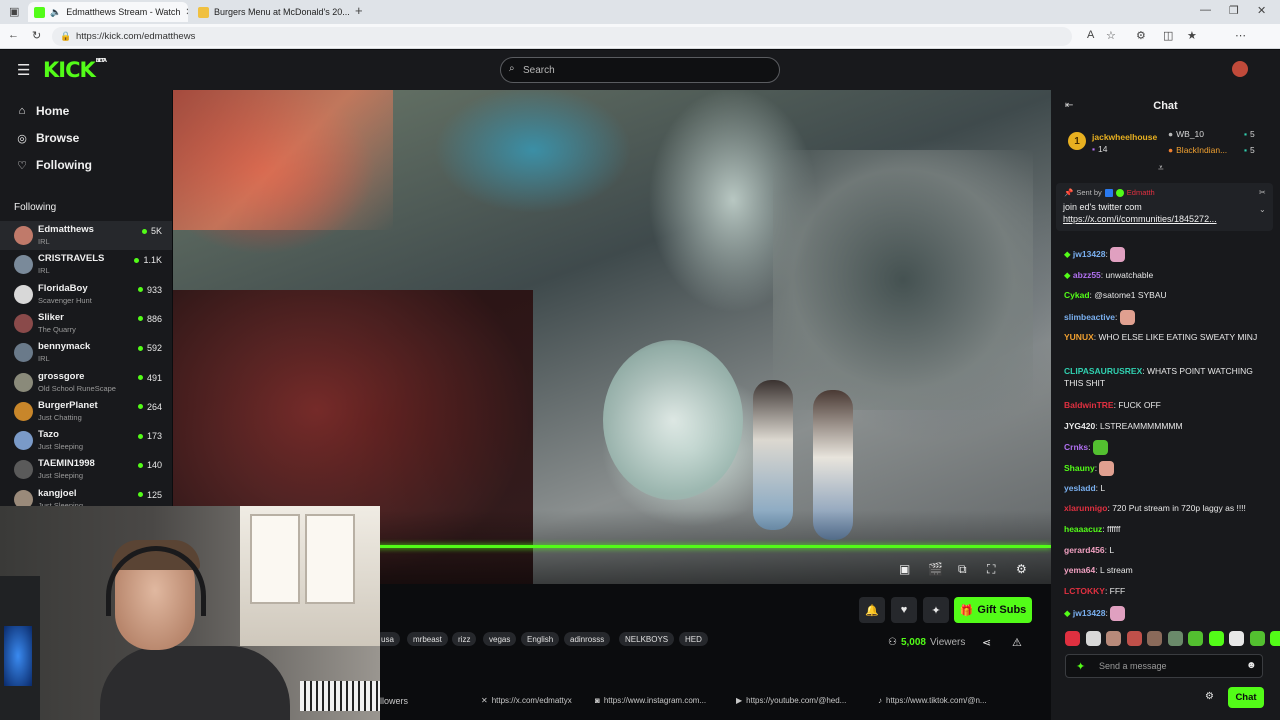 The height and width of the screenshot is (720, 1280). Describe the element at coordinates (1017, 642) in the screenshot. I see `report-warning-icon: ⚠` at that location.